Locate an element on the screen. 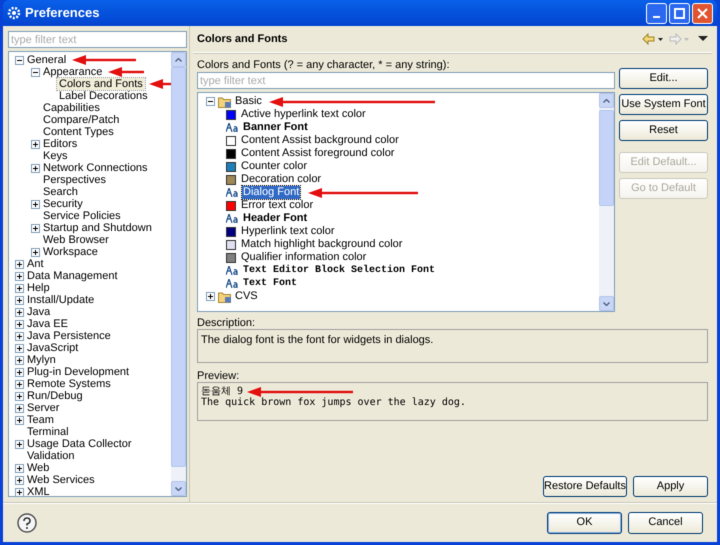 The image size is (720, 545). tree-item: Run/Debug is located at coordinates (55, 396).